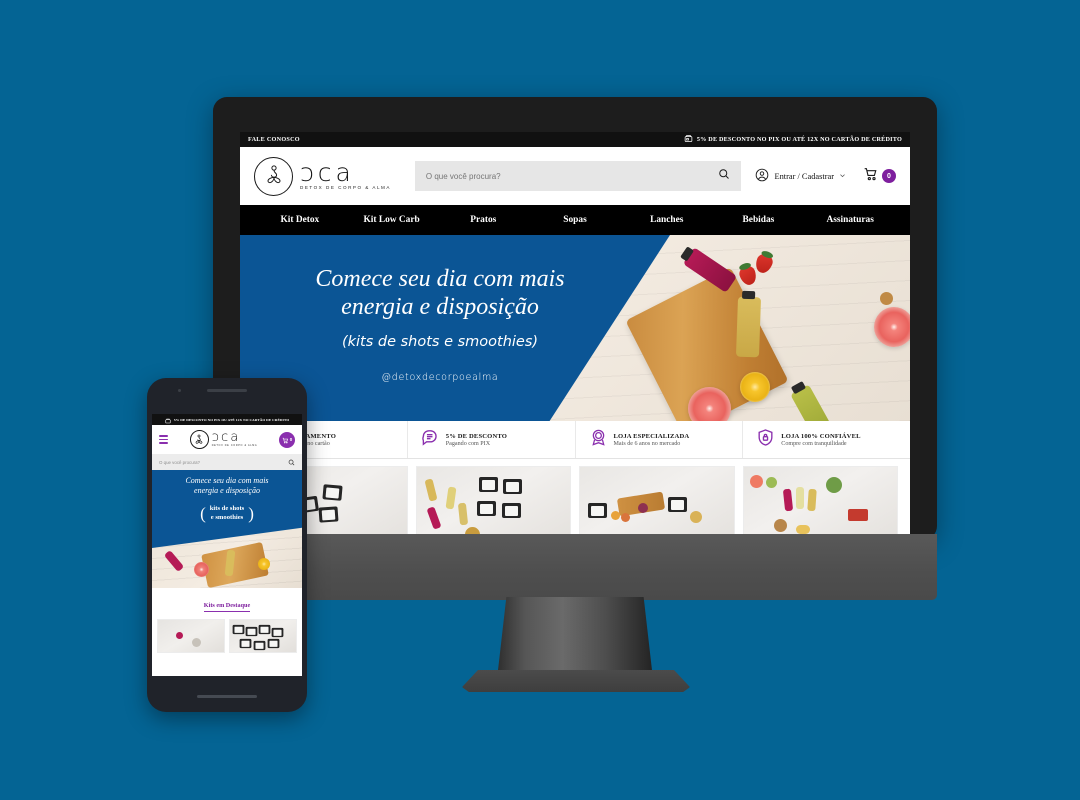 The image size is (1080, 800). What do you see at coordinates (163, 439) in the screenshot?
I see `hamburger-menu-icon` at bounding box center [163, 439].